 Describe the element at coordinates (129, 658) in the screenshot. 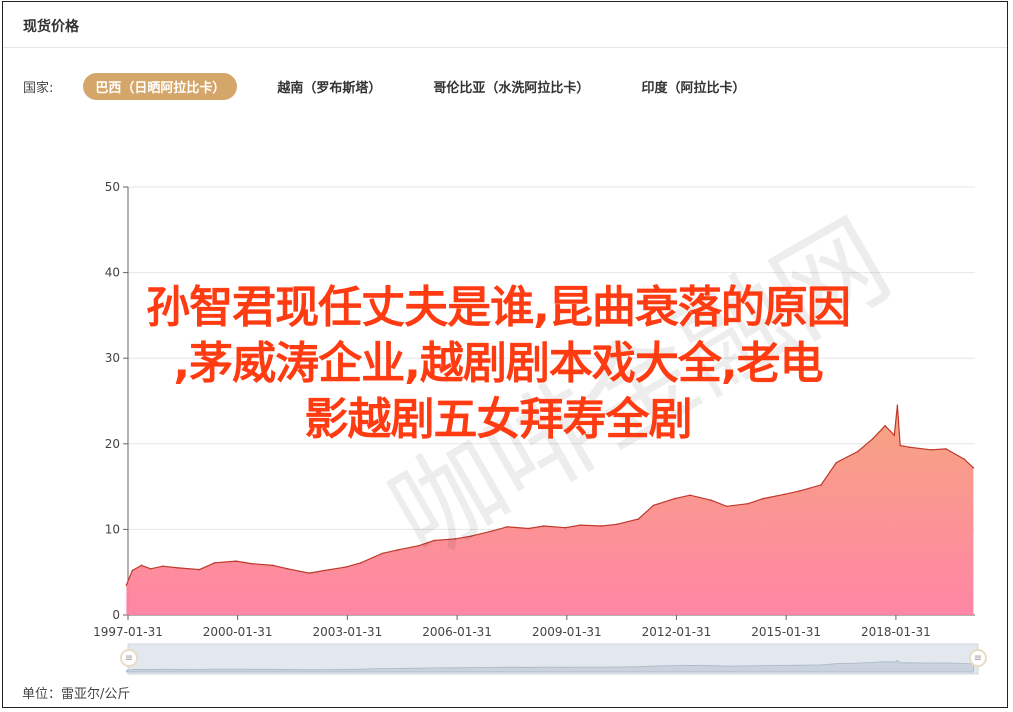

I see `slider-start-handle: ≡` at that location.